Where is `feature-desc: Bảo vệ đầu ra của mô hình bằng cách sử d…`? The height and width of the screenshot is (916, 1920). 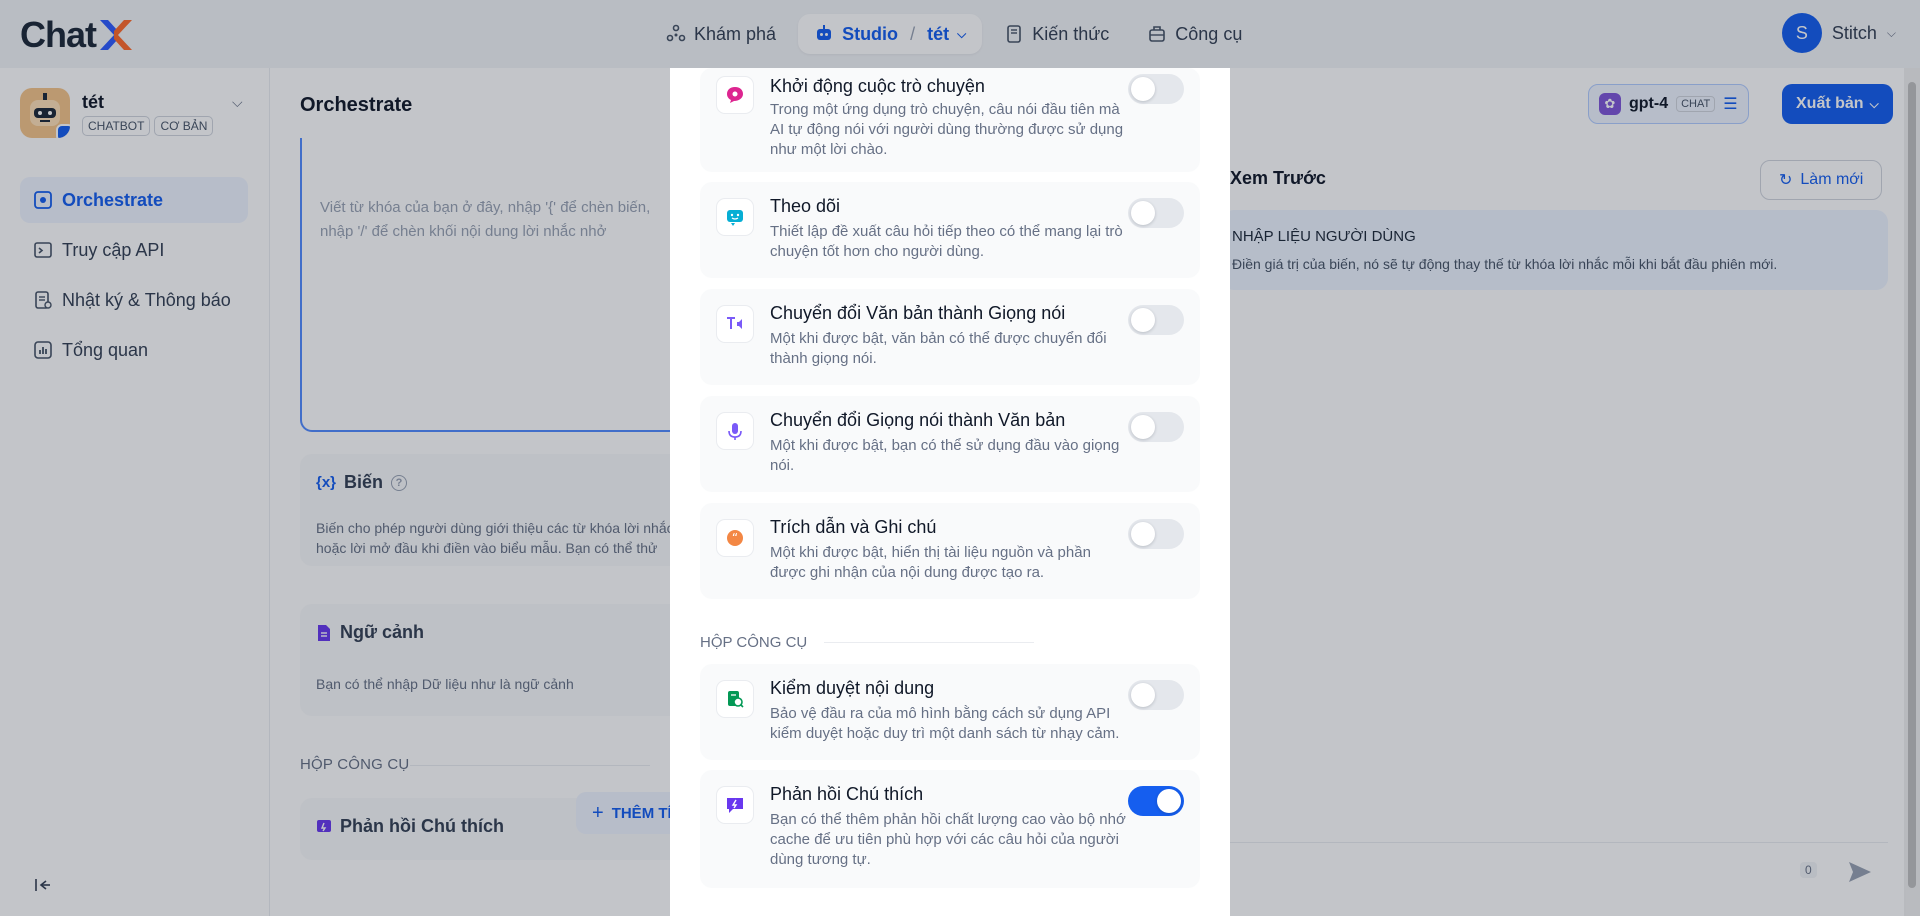 feature-desc: Bảo vệ đầu ra của mô hình bằng cách sử d… is located at coordinates (945, 723).